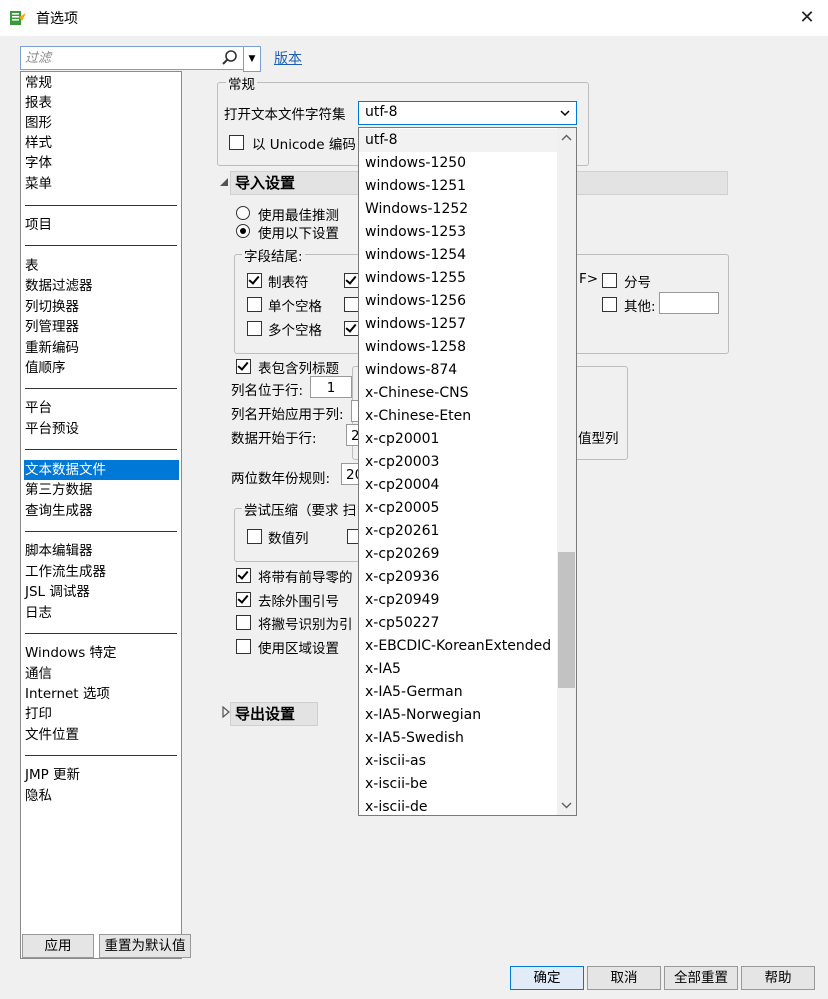 The height and width of the screenshot is (999, 828). What do you see at coordinates (59, 286) in the screenshot?
I see `nav-item-data-filter: 数据过滤器` at bounding box center [59, 286].